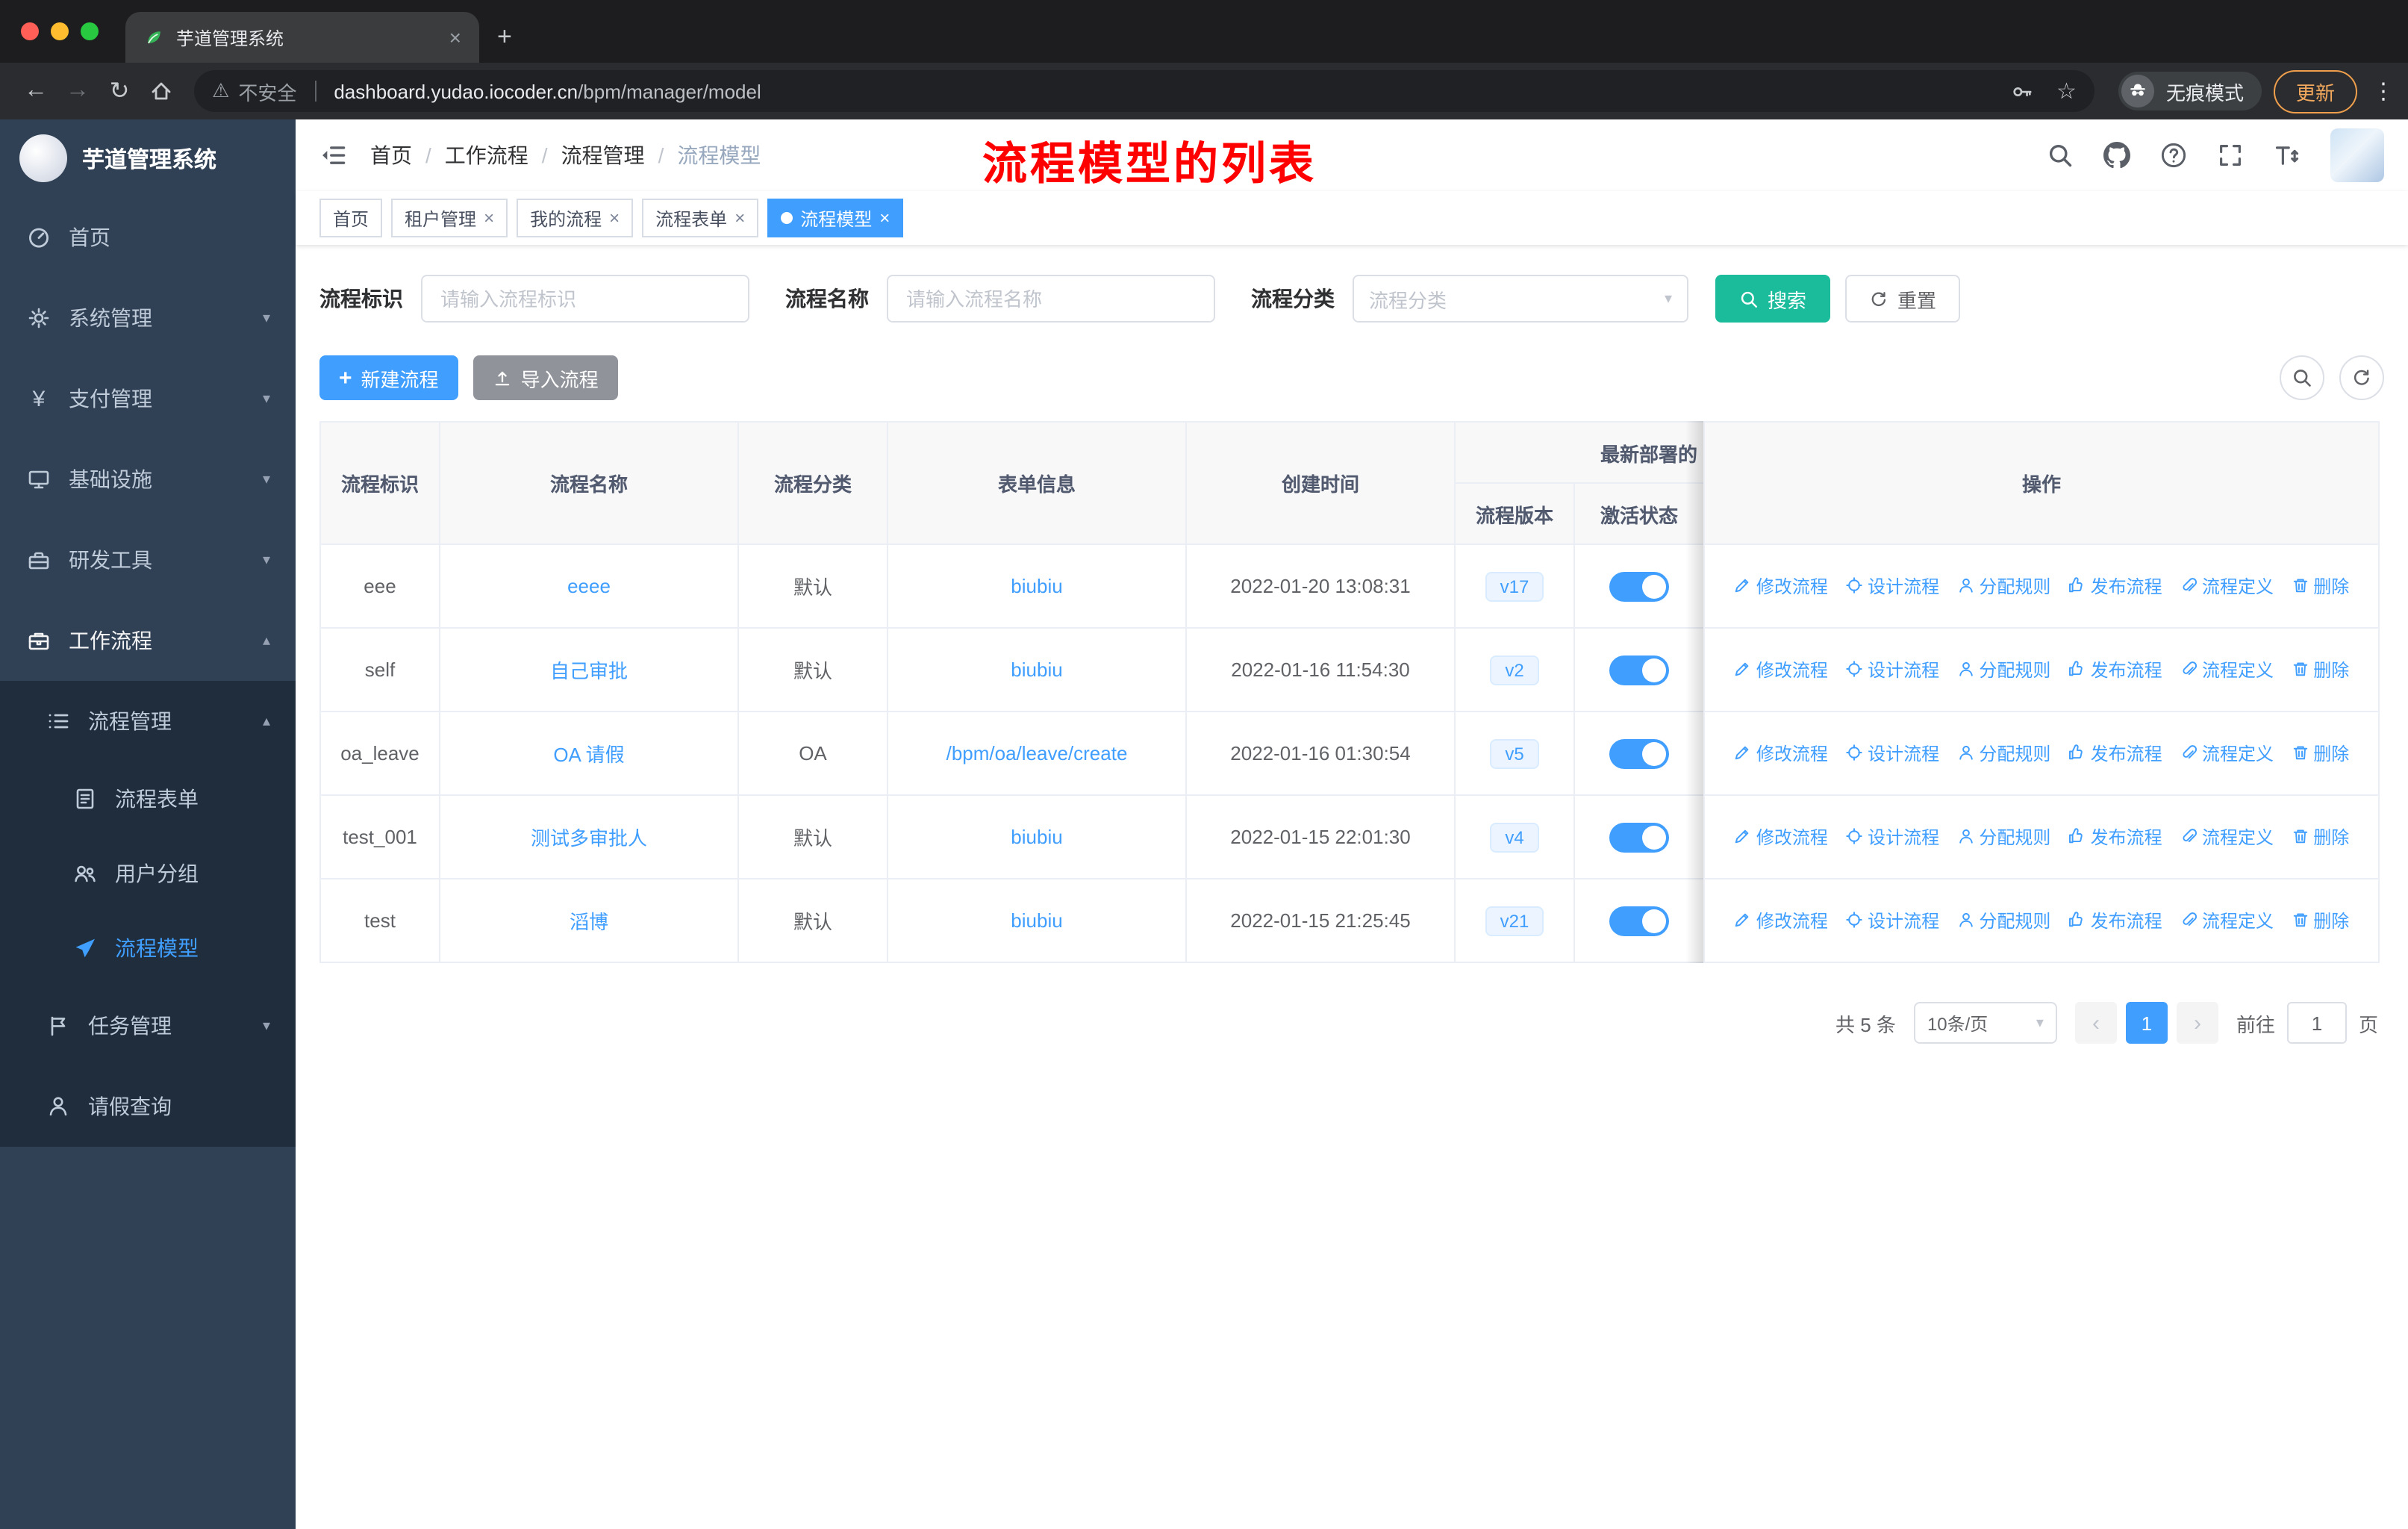 The width and height of the screenshot is (2408, 1529). What do you see at coordinates (148, 238) in the screenshot?
I see `sidebar-item-home: 首页` at bounding box center [148, 238].